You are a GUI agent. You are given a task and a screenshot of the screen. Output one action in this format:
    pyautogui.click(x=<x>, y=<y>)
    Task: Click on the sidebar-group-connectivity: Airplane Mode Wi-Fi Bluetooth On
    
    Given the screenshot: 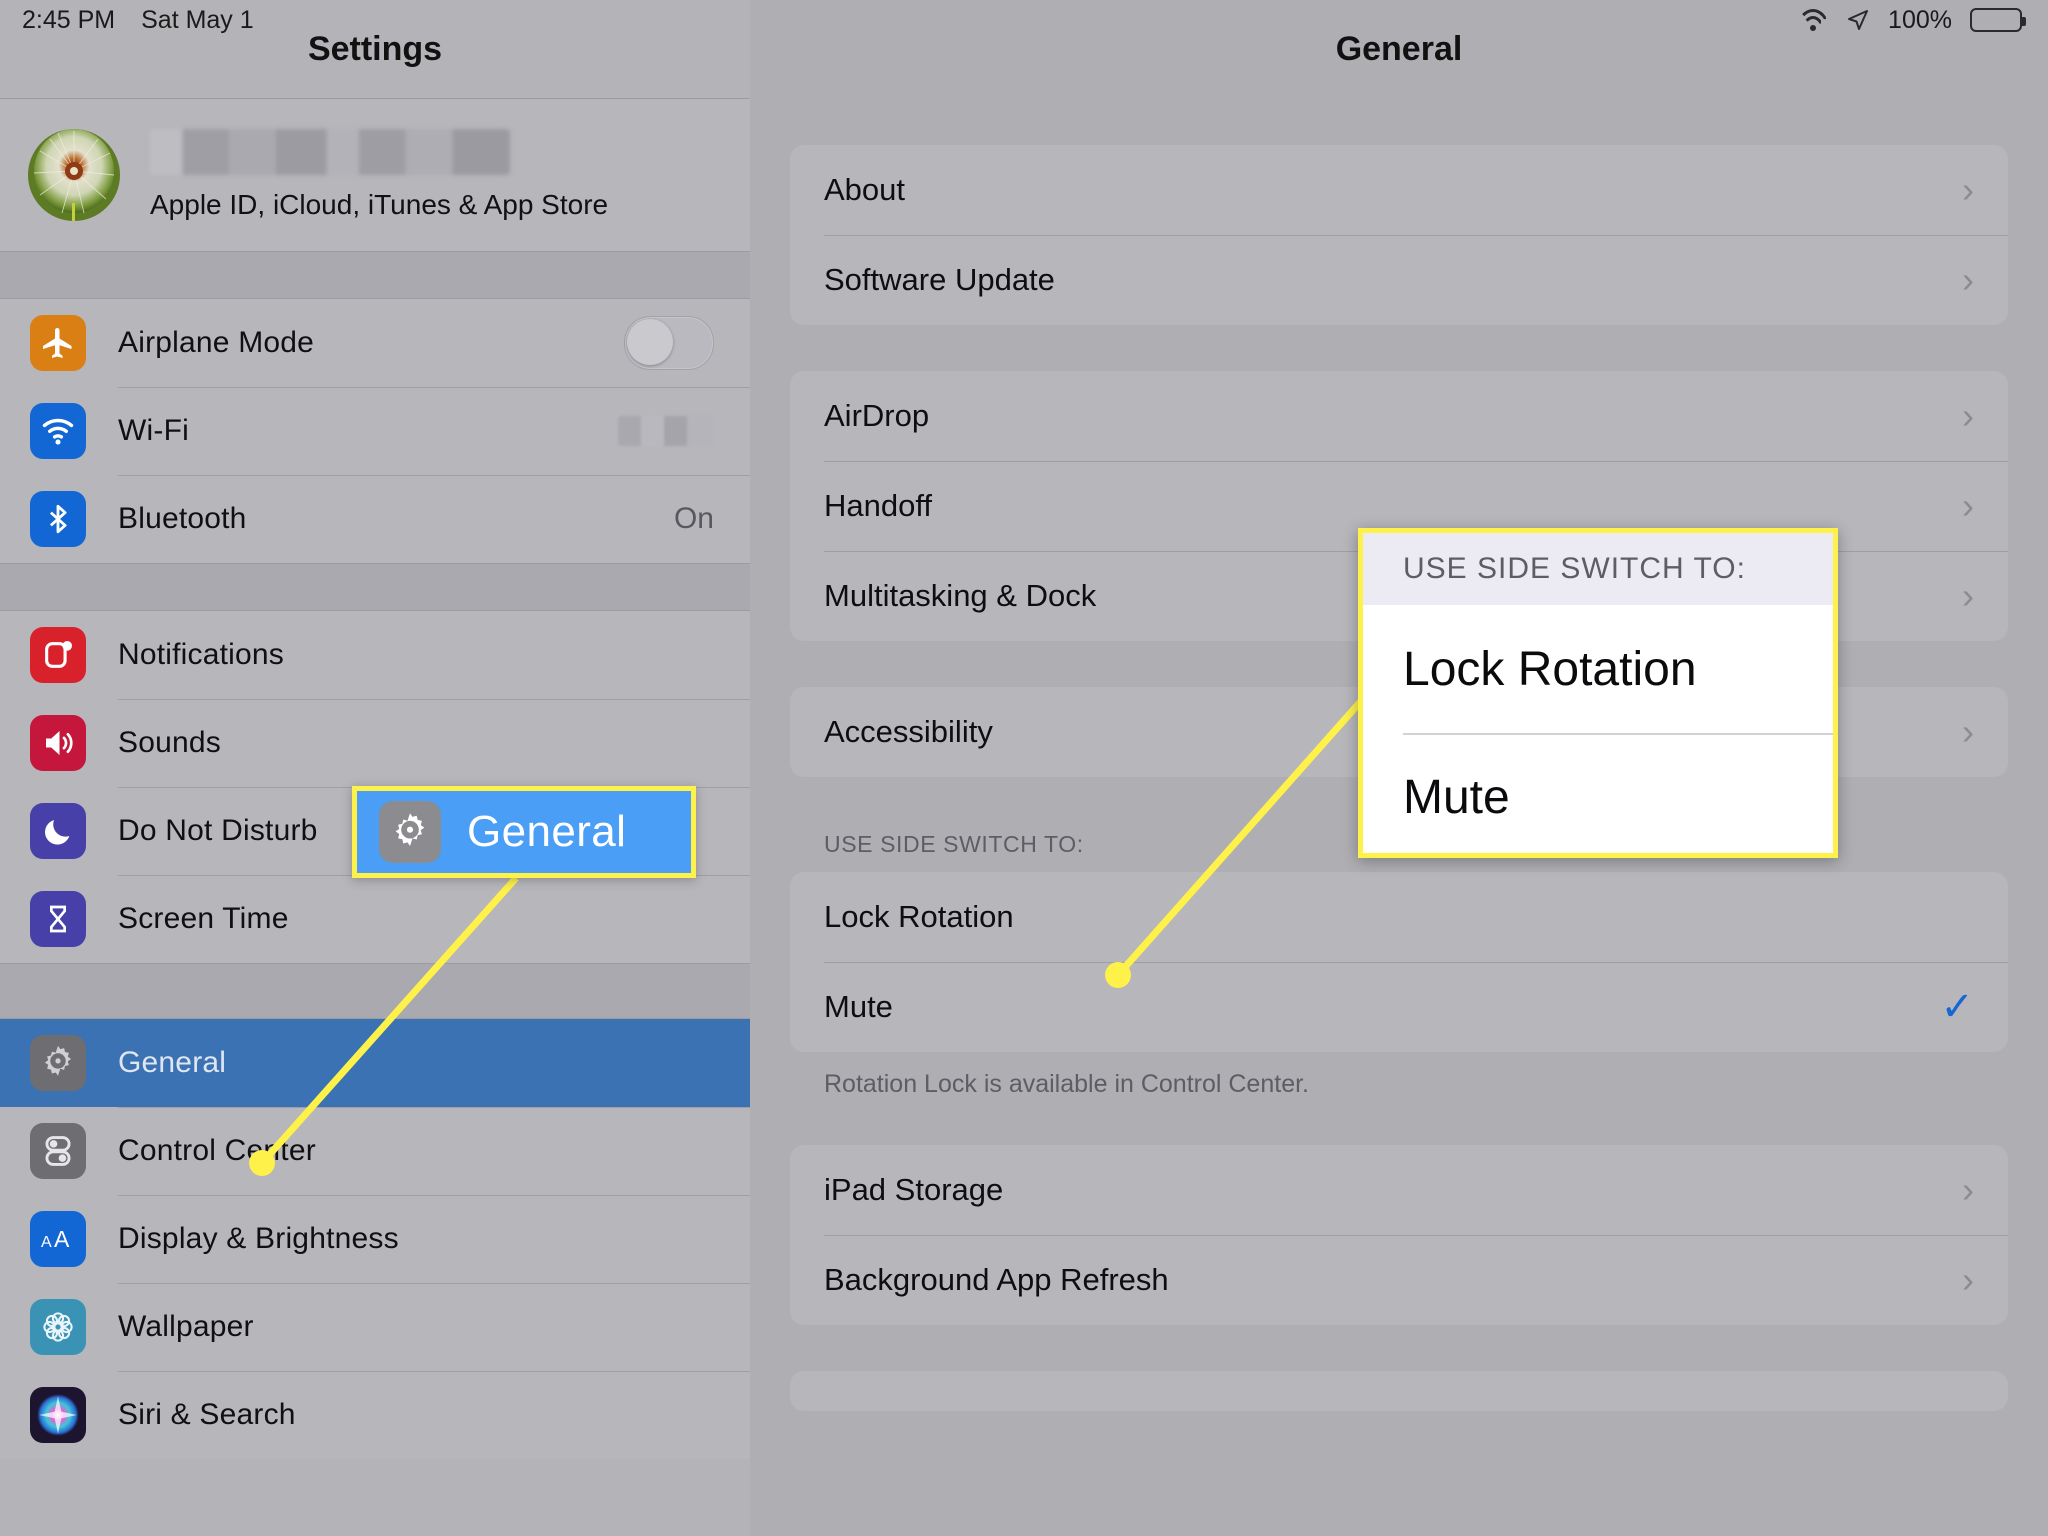 What is the action you would take?
    pyautogui.click(x=375, y=431)
    